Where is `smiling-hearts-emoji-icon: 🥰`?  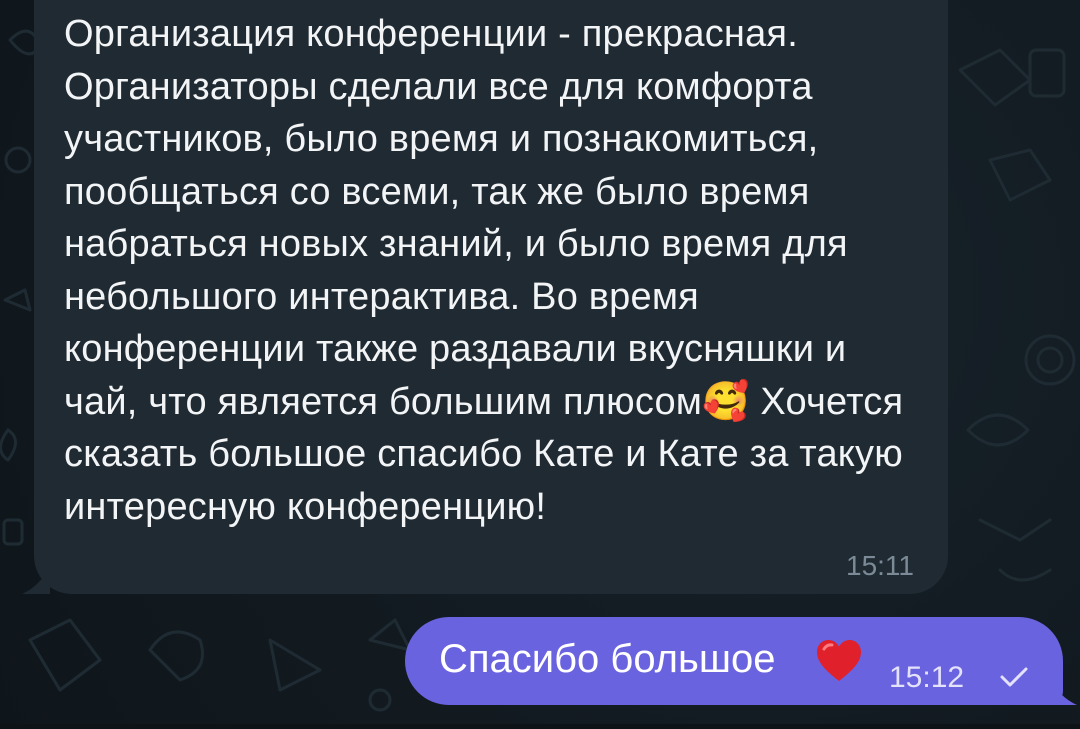 smiling-hearts-emoji-icon: 🥰 is located at coordinates (726, 401).